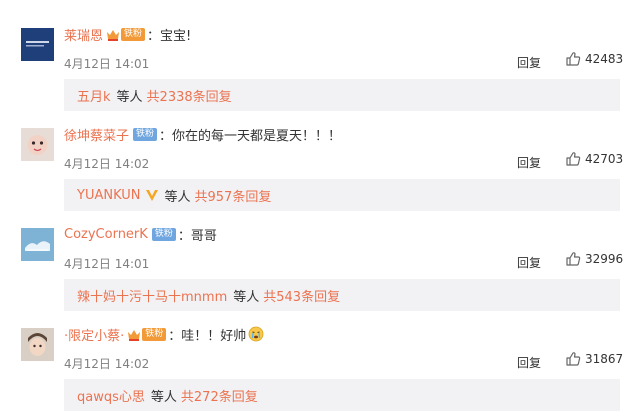 The image size is (640, 411). What do you see at coordinates (106, 234) in the screenshot?
I see `username: CozyCornerK` at bounding box center [106, 234].